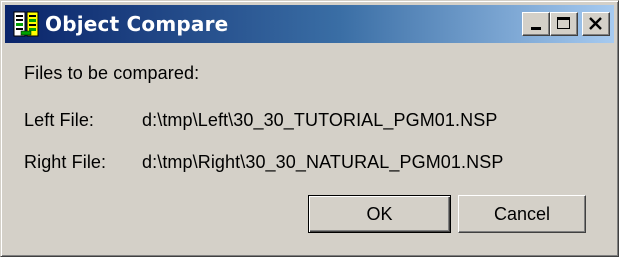  Describe the element at coordinates (323, 162) in the screenshot. I see `right-file-path: d:\tmp\Right\30_30_NATURAL_PGM01.NSP` at that location.